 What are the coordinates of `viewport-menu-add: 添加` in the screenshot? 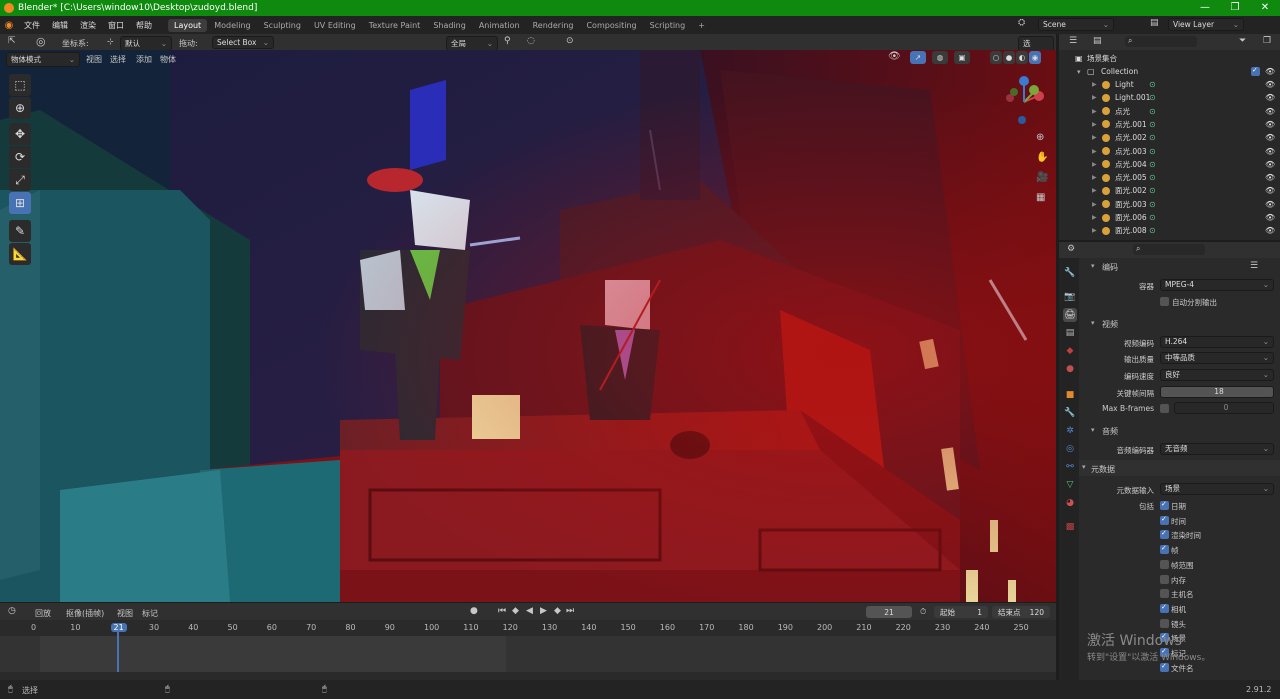 It's located at (144, 59).